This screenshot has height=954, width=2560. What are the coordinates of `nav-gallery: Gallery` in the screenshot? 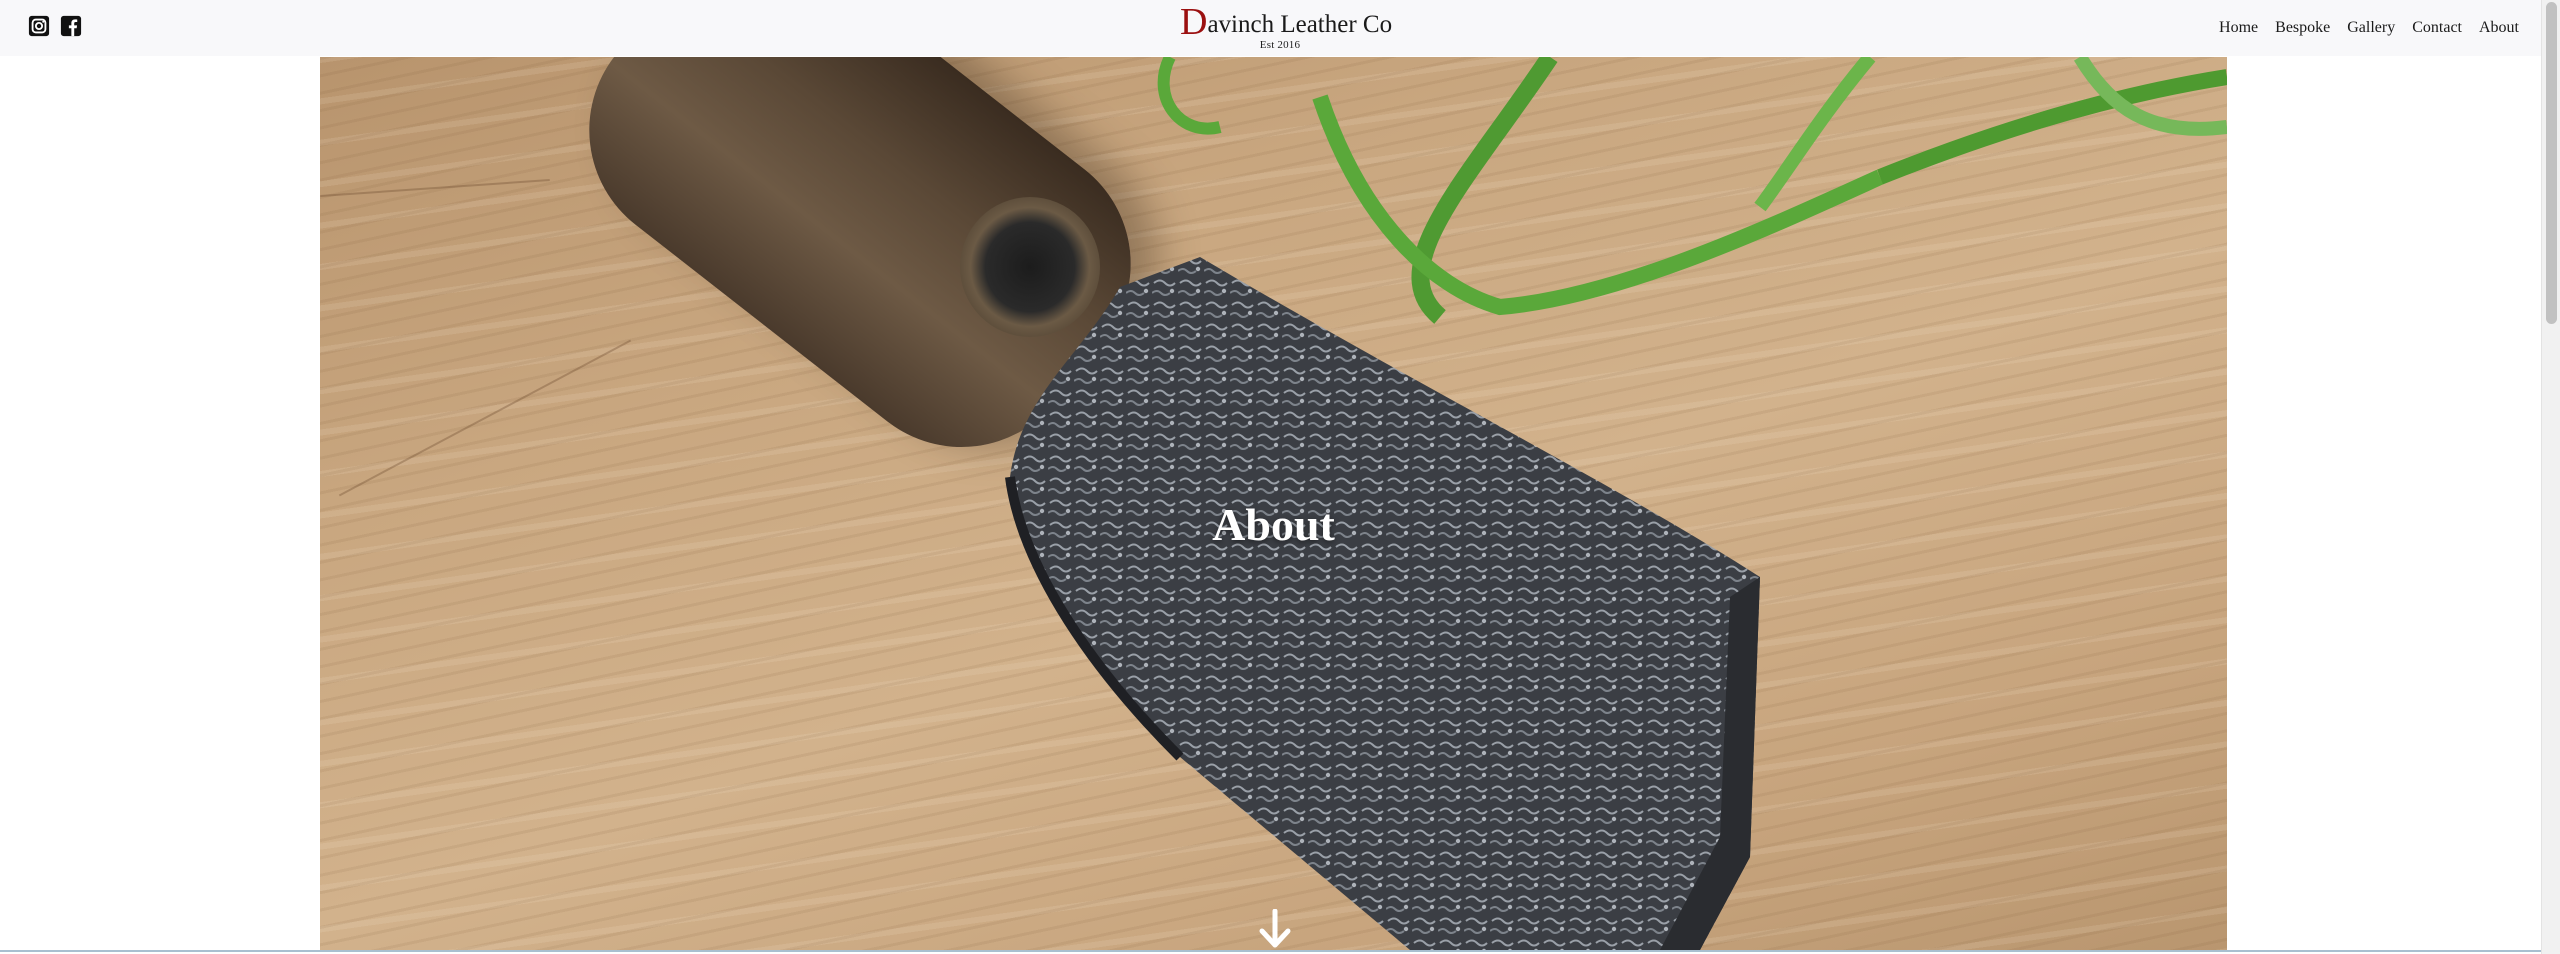 It's located at (2371, 28).